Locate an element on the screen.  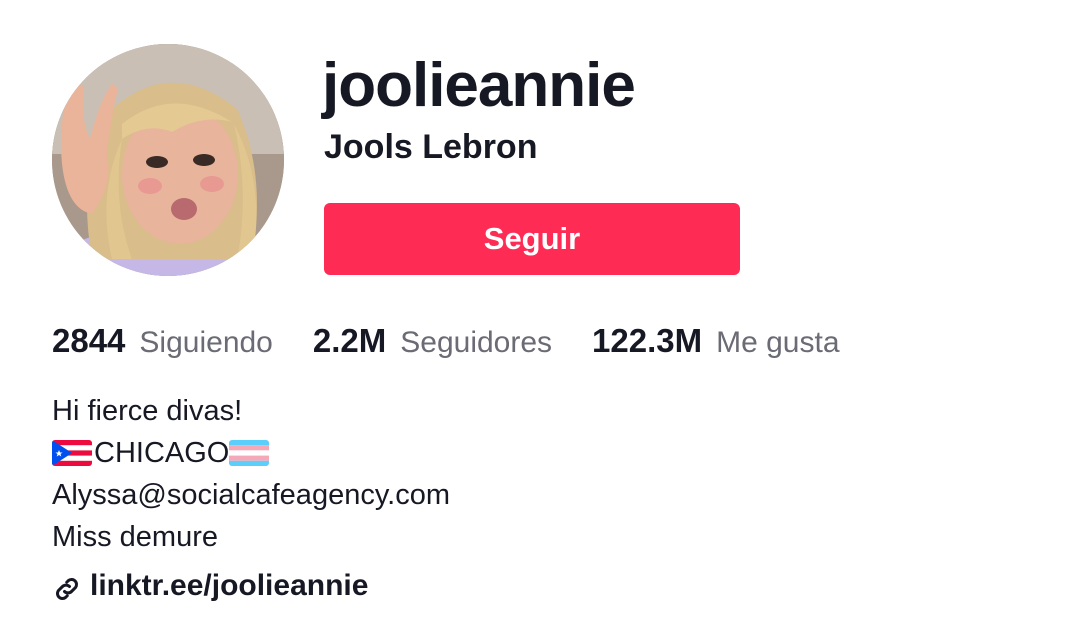
display-name: Jools Lebron is located at coordinates (431, 147).